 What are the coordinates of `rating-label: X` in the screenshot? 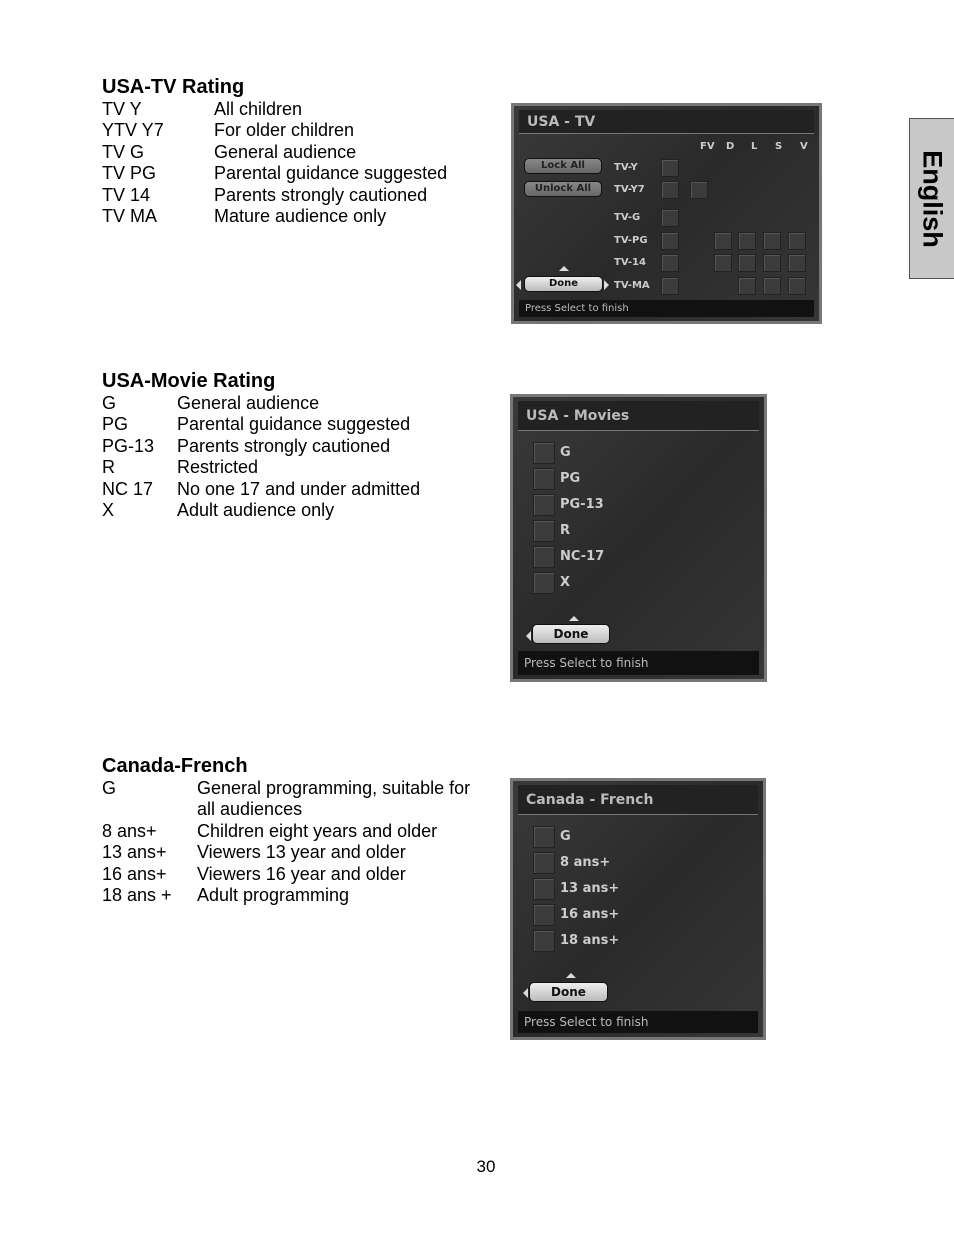 It's located at (565, 582).